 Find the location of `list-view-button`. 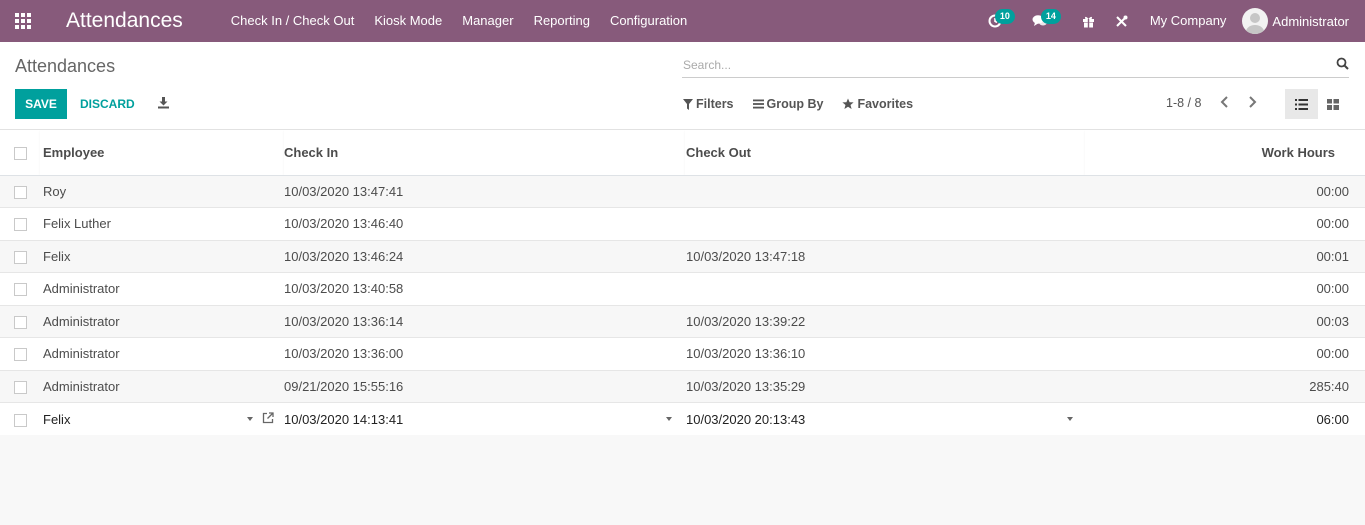

list-view-button is located at coordinates (1301, 104).